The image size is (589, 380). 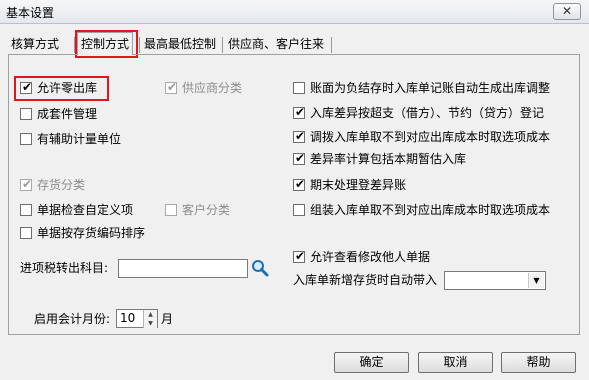 What do you see at coordinates (538, 362) in the screenshot?
I see `help-button: 帮助` at bounding box center [538, 362].